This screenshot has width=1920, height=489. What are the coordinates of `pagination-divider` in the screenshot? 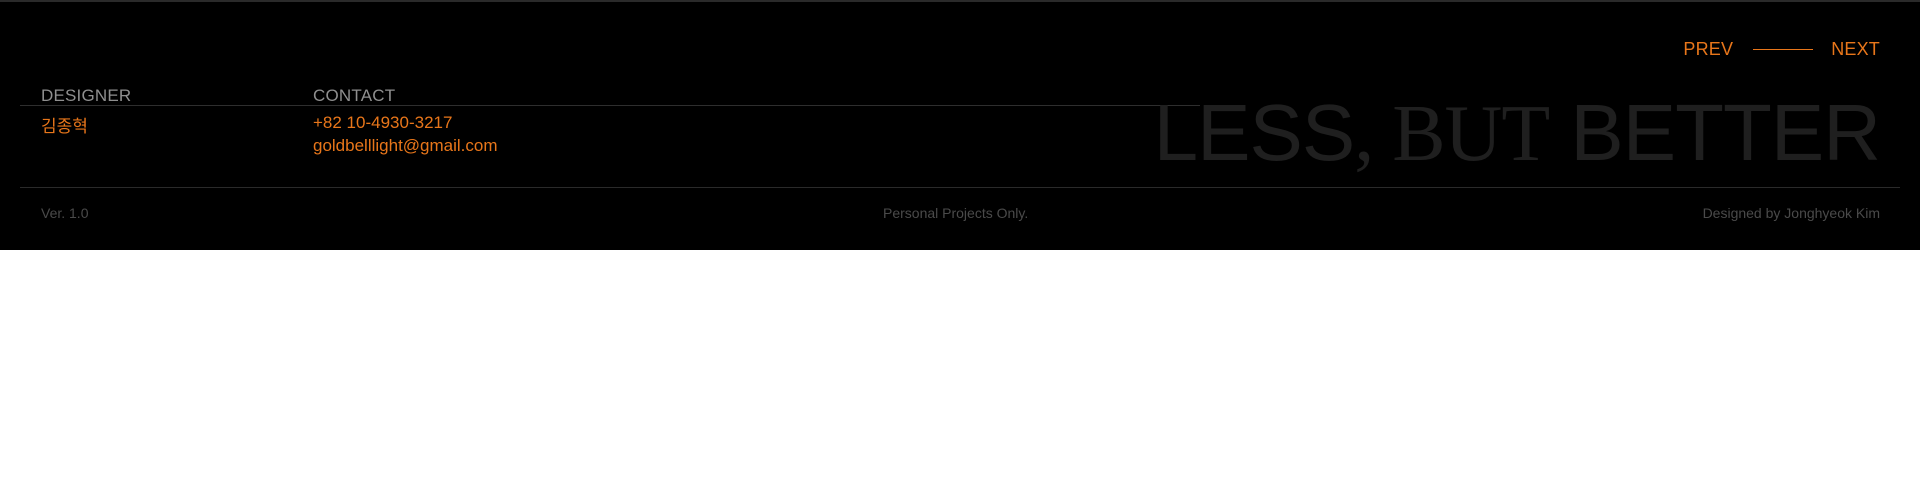 It's located at (1783, 49).